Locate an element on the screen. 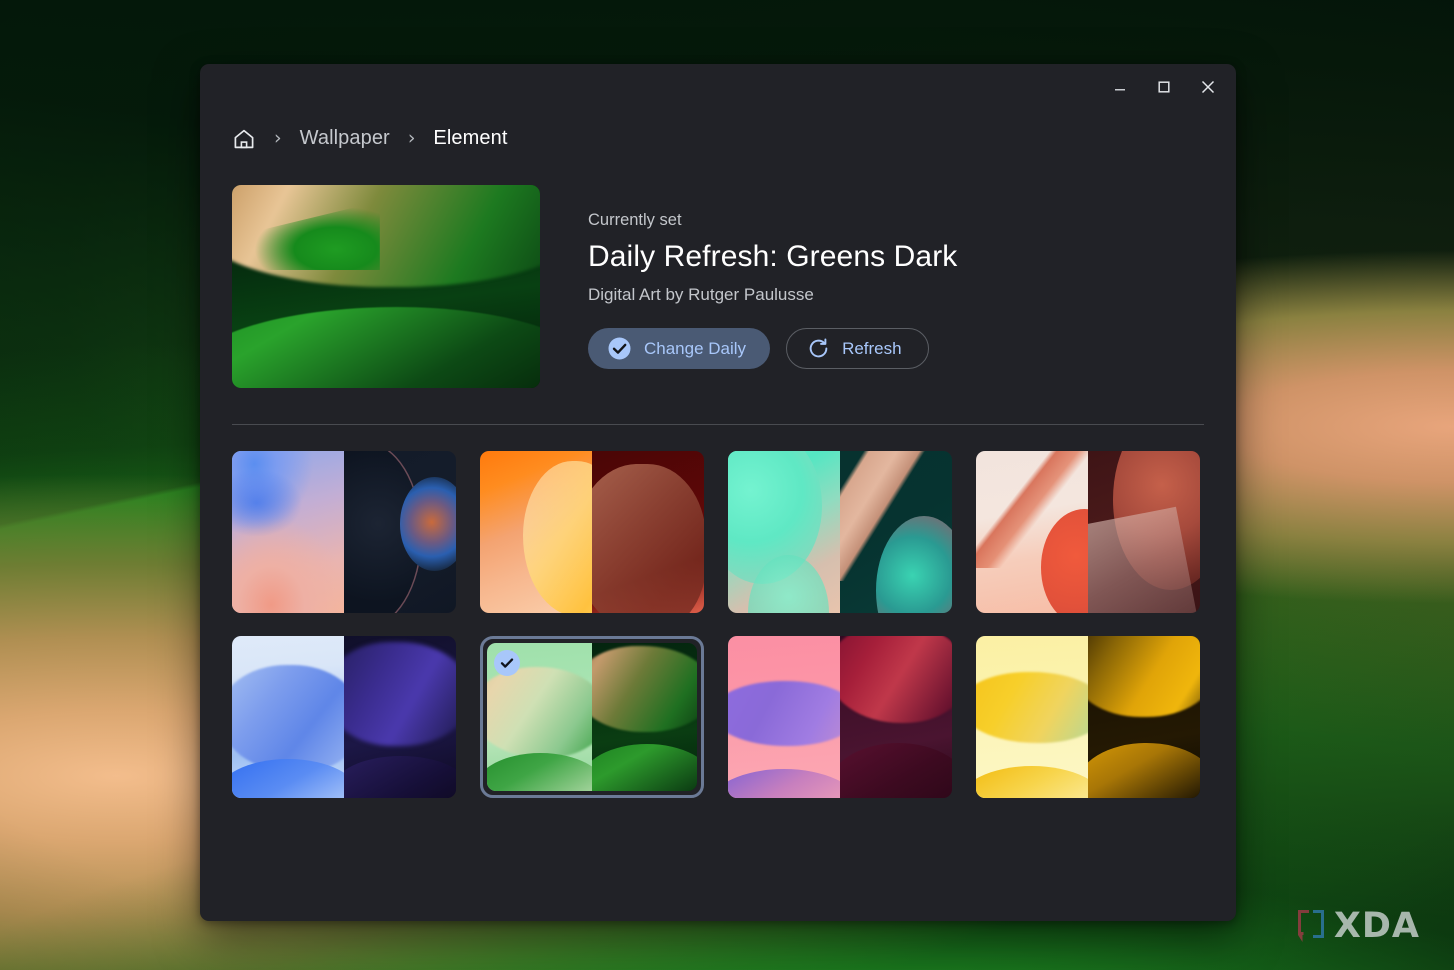  wallpaper-actions: Change Daily Refresh is located at coordinates (772, 348).